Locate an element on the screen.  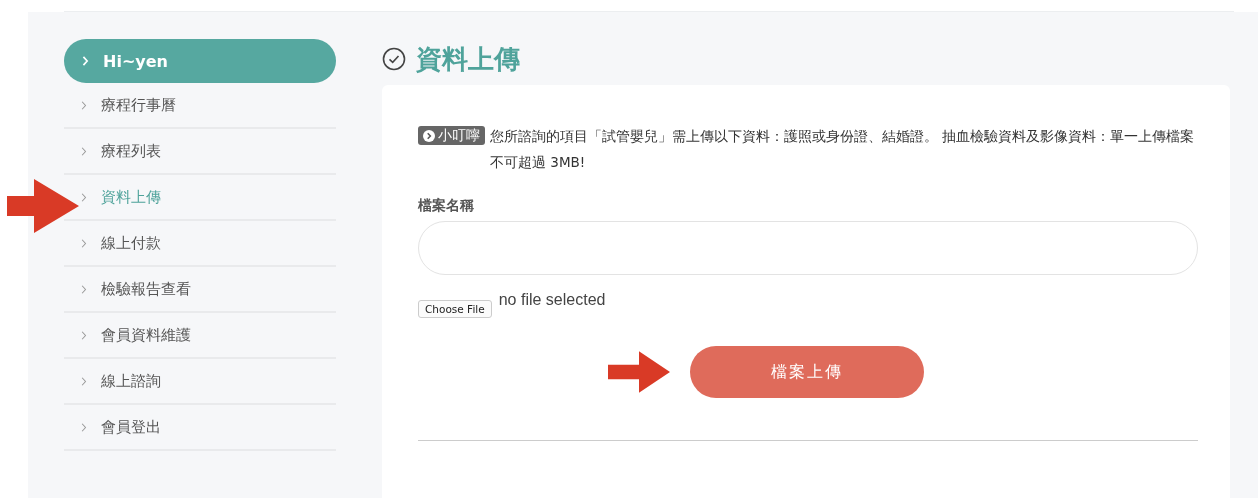
file-status: no file selected is located at coordinates (552, 300).